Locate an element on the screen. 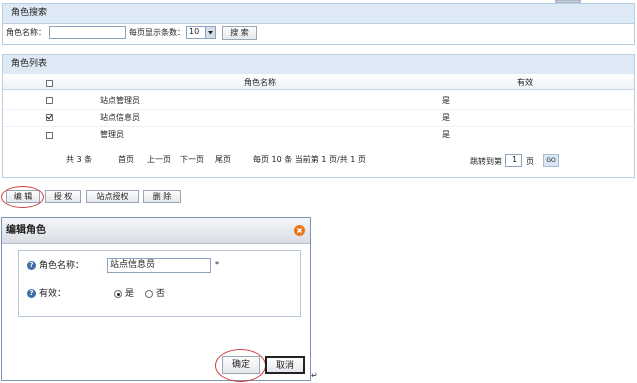 Image resolution: width=637 pixels, height=383 pixels. site-grant-button: 站点授权 is located at coordinates (112, 196).